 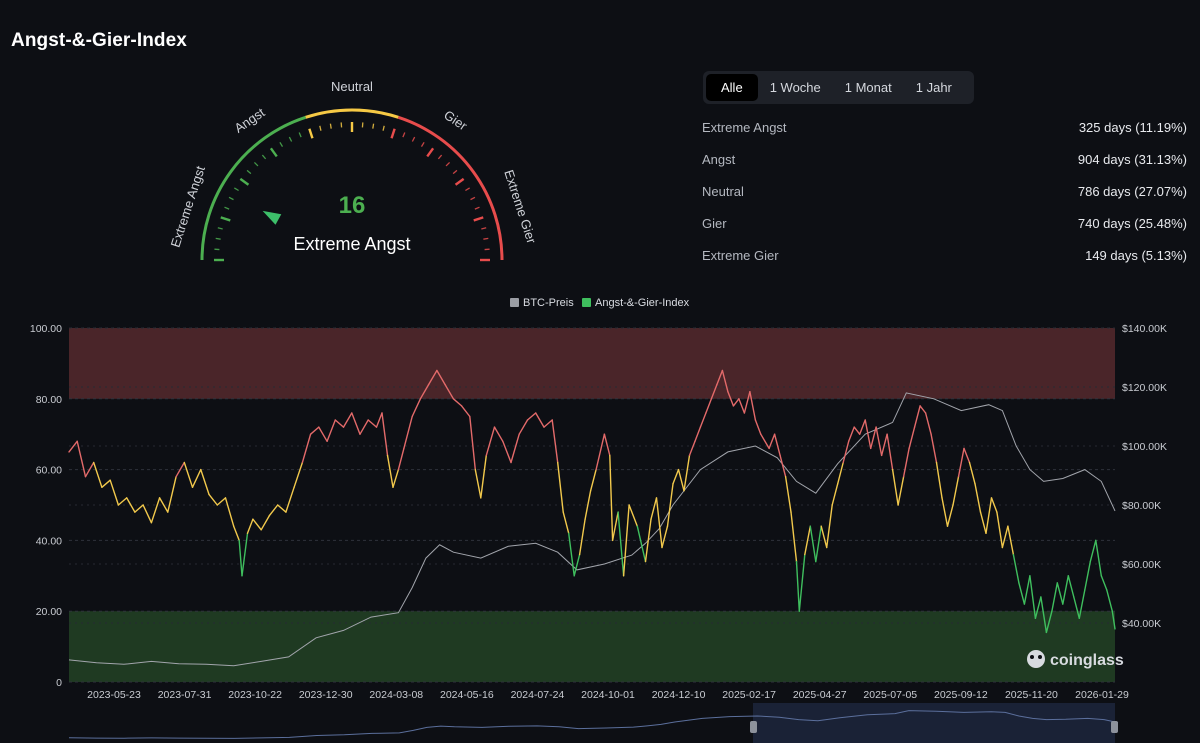 I want to click on stat-row-extreme-fear: Extreme Angst 325 days (11.19%), so click(x=944, y=128).